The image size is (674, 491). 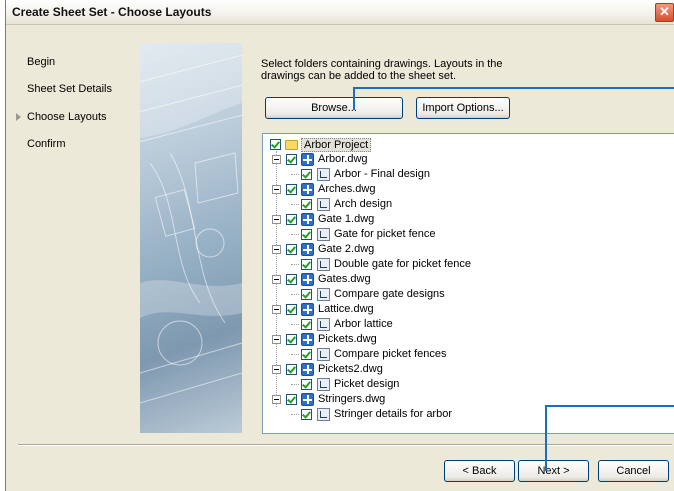 I want to click on step-sheet-set-details: Sheet Set Details, so click(x=69, y=89).